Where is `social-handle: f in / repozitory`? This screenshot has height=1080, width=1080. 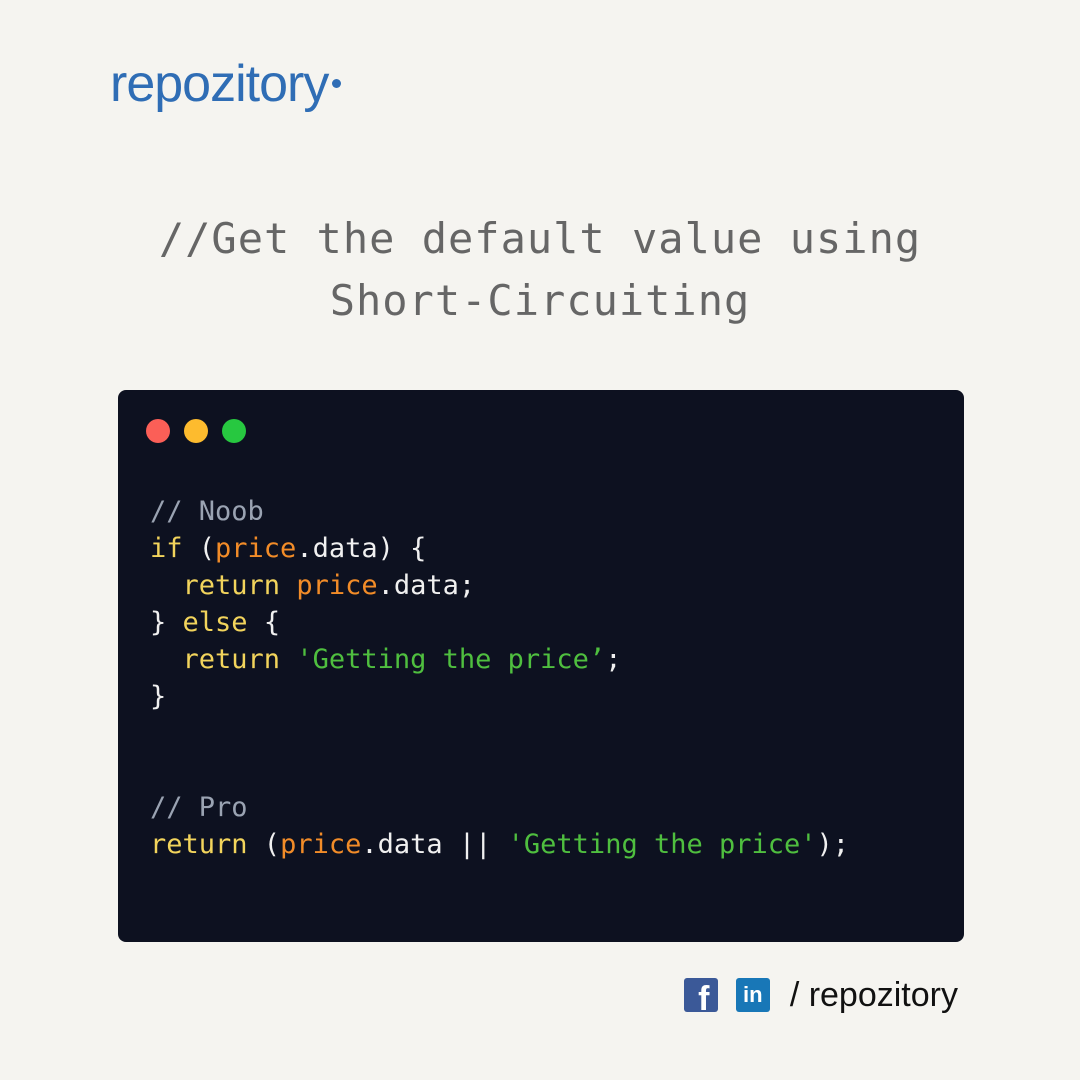 social-handle: f in / repozitory is located at coordinates (820, 995).